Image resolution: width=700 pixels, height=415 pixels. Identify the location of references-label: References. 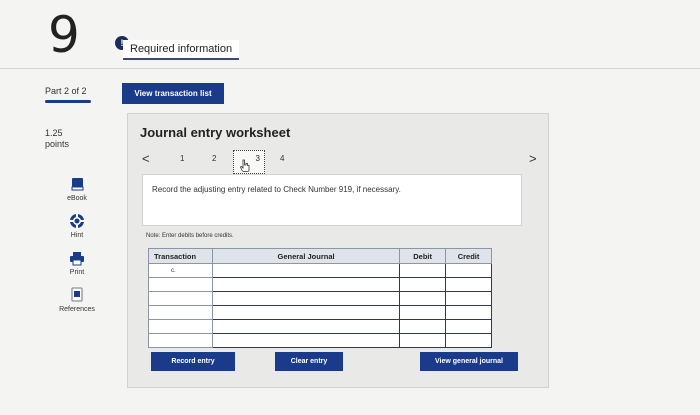
(77, 309).